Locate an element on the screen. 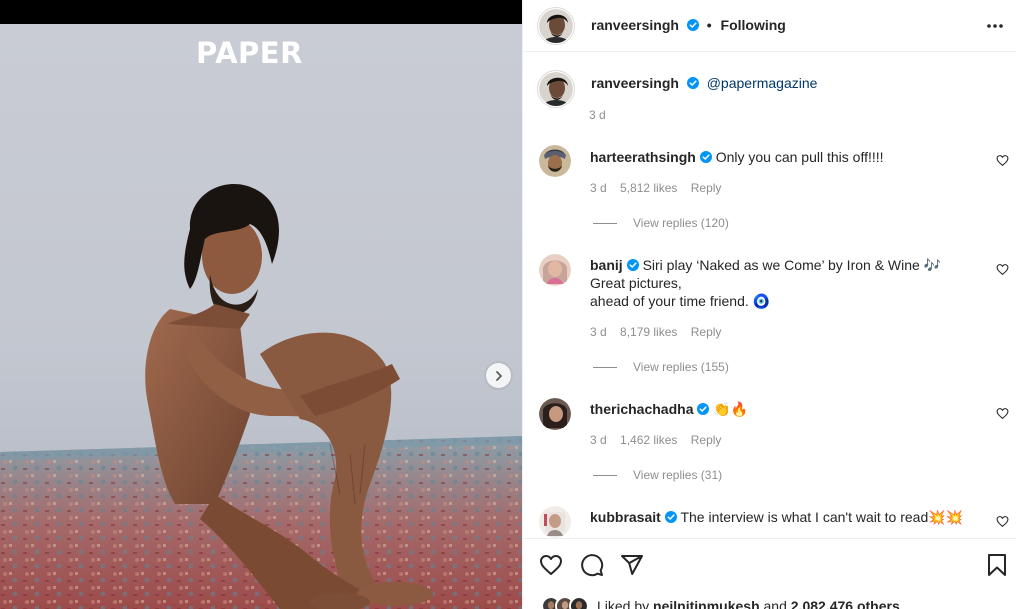 This screenshot has height=609, width=1016. more-horizontal-icon is located at coordinates (995, 26).